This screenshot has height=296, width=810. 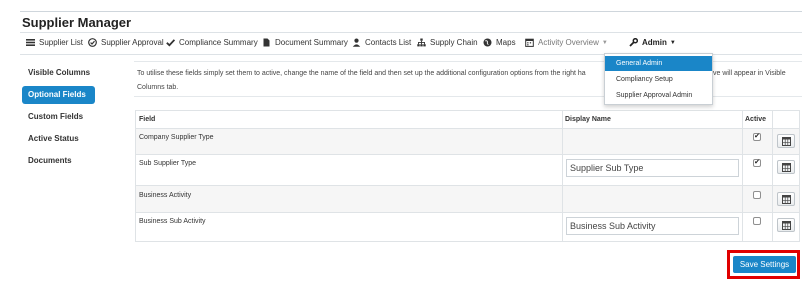 What do you see at coordinates (421, 42) in the screenshot?
I see `sitemap-icon` at bounding box center [421, 42].